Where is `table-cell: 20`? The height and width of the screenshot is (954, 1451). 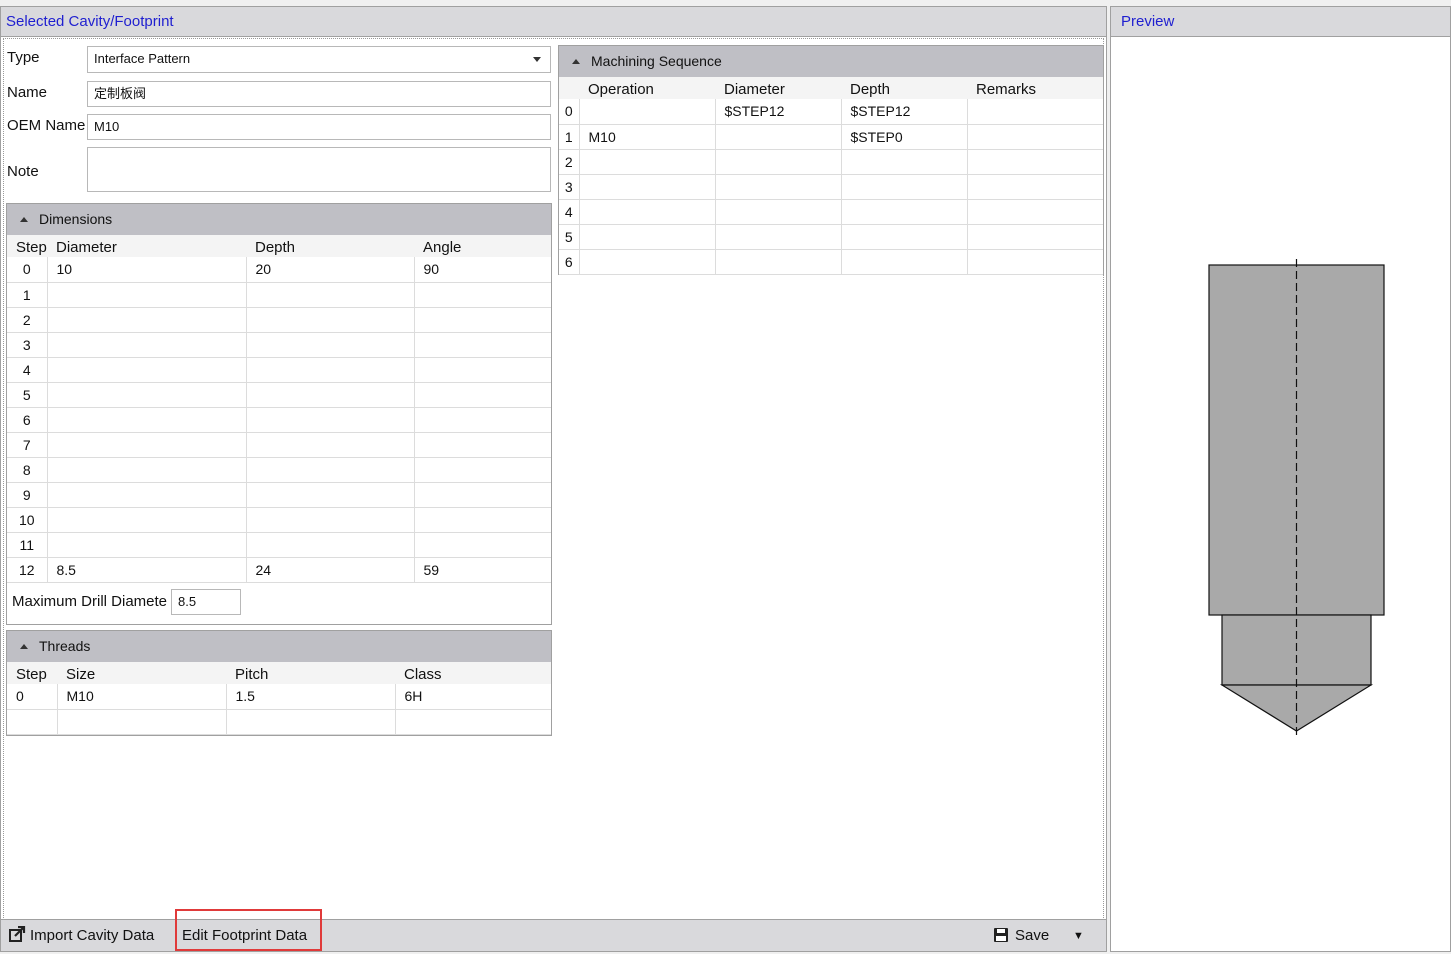
table-cell: 20 is located at coordinates (330, 270).